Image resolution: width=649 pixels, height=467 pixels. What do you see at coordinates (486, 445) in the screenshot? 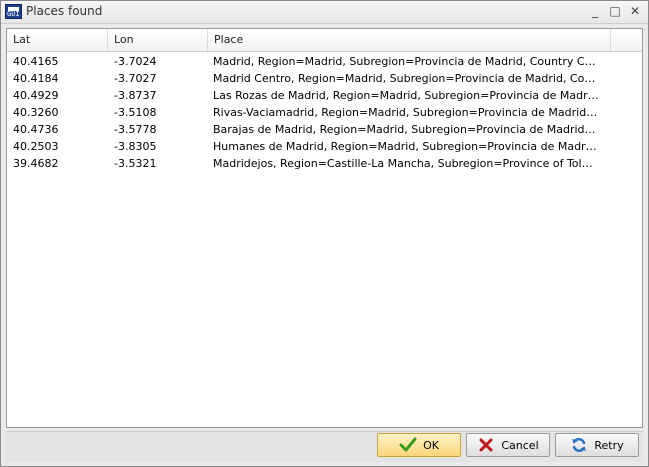
I see `x-icon` at bounding box center [486, 445].